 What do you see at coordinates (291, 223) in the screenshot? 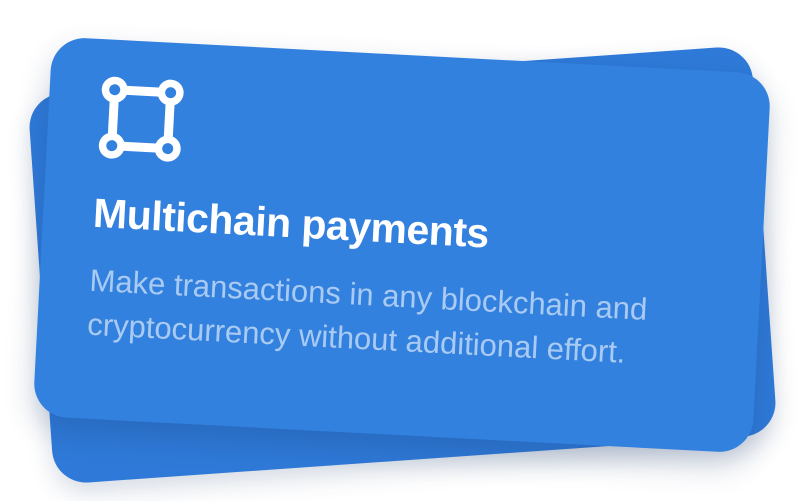
I see `feature-title: Multichain payments` at bounding box center [291, 223].